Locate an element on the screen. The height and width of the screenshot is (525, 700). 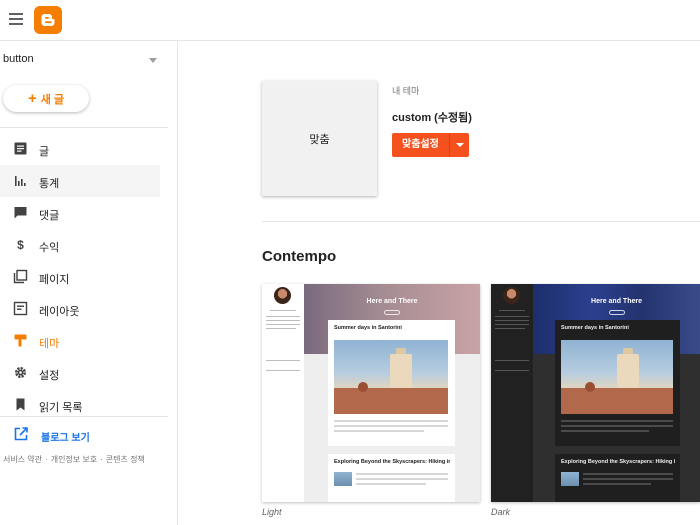
menu-icon is located at coordinates (16, 19).